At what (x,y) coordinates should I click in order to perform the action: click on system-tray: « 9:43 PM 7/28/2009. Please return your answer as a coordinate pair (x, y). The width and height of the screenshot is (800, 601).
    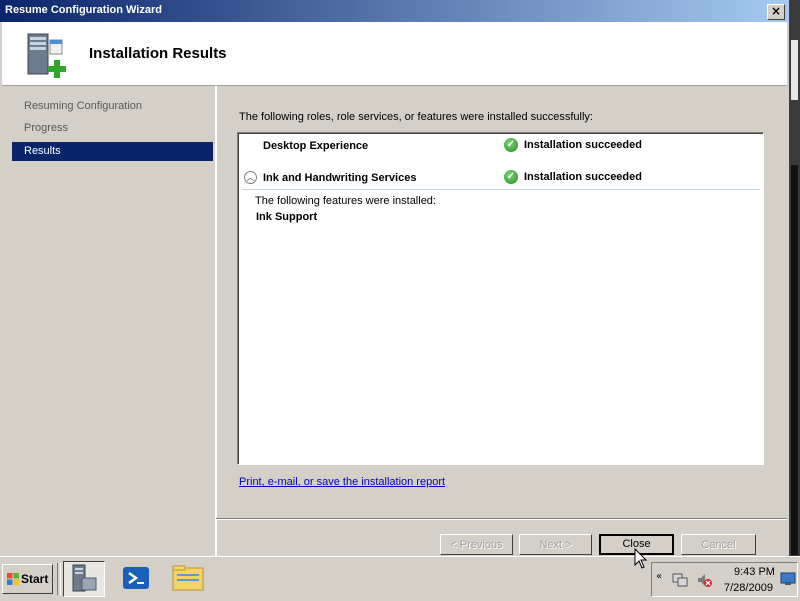
    Looking at the image, I should click on (724, 579).